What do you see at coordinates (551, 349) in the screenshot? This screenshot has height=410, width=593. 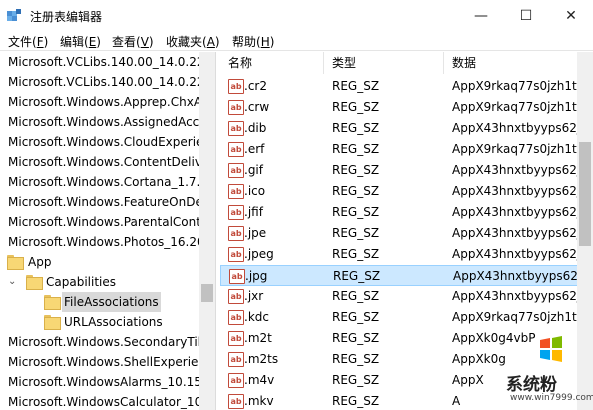 I see `watermark-logo-icon` at bounding box center [551, 349].